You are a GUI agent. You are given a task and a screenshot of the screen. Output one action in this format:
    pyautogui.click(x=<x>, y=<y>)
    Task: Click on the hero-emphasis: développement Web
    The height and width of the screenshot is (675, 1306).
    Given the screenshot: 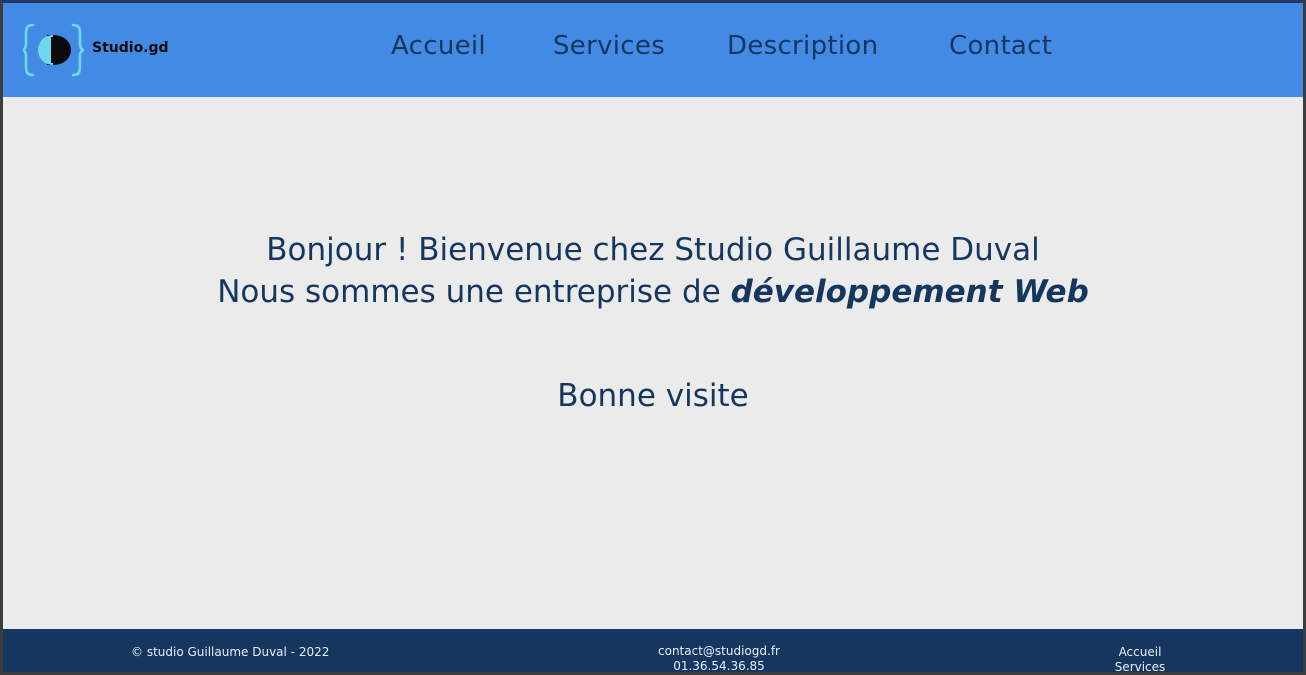 What is the action you would take?
    pyautogui.click(x=909, y=292)
    